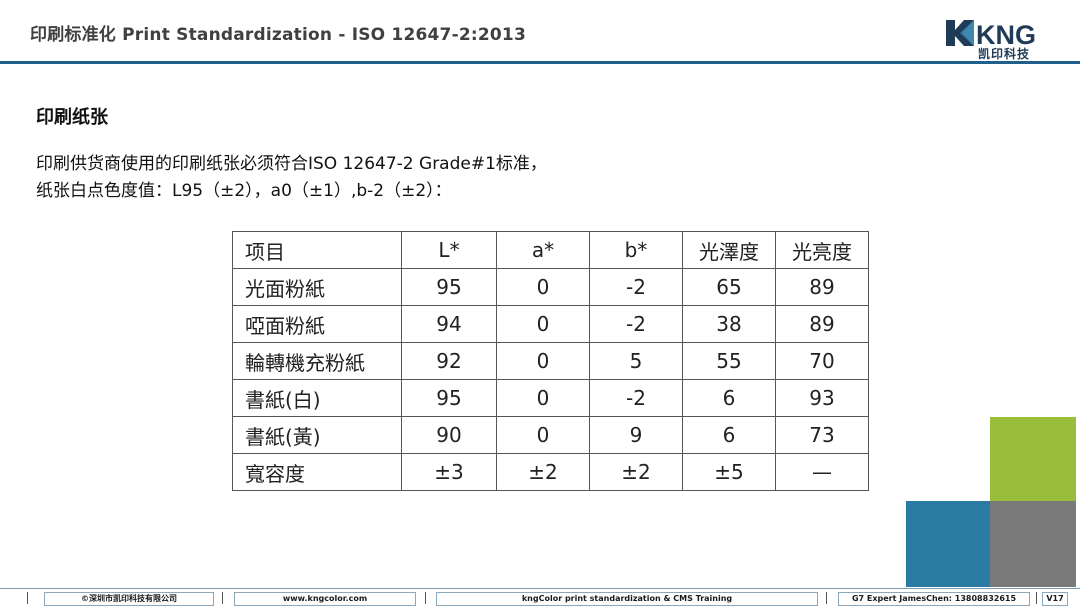 Image resolution: width=1080 pixels, height=610 pixels. Describe the element at coordinates (317, 398) in the screenshot. I see `table-cell: 書紙(白)` at that location.